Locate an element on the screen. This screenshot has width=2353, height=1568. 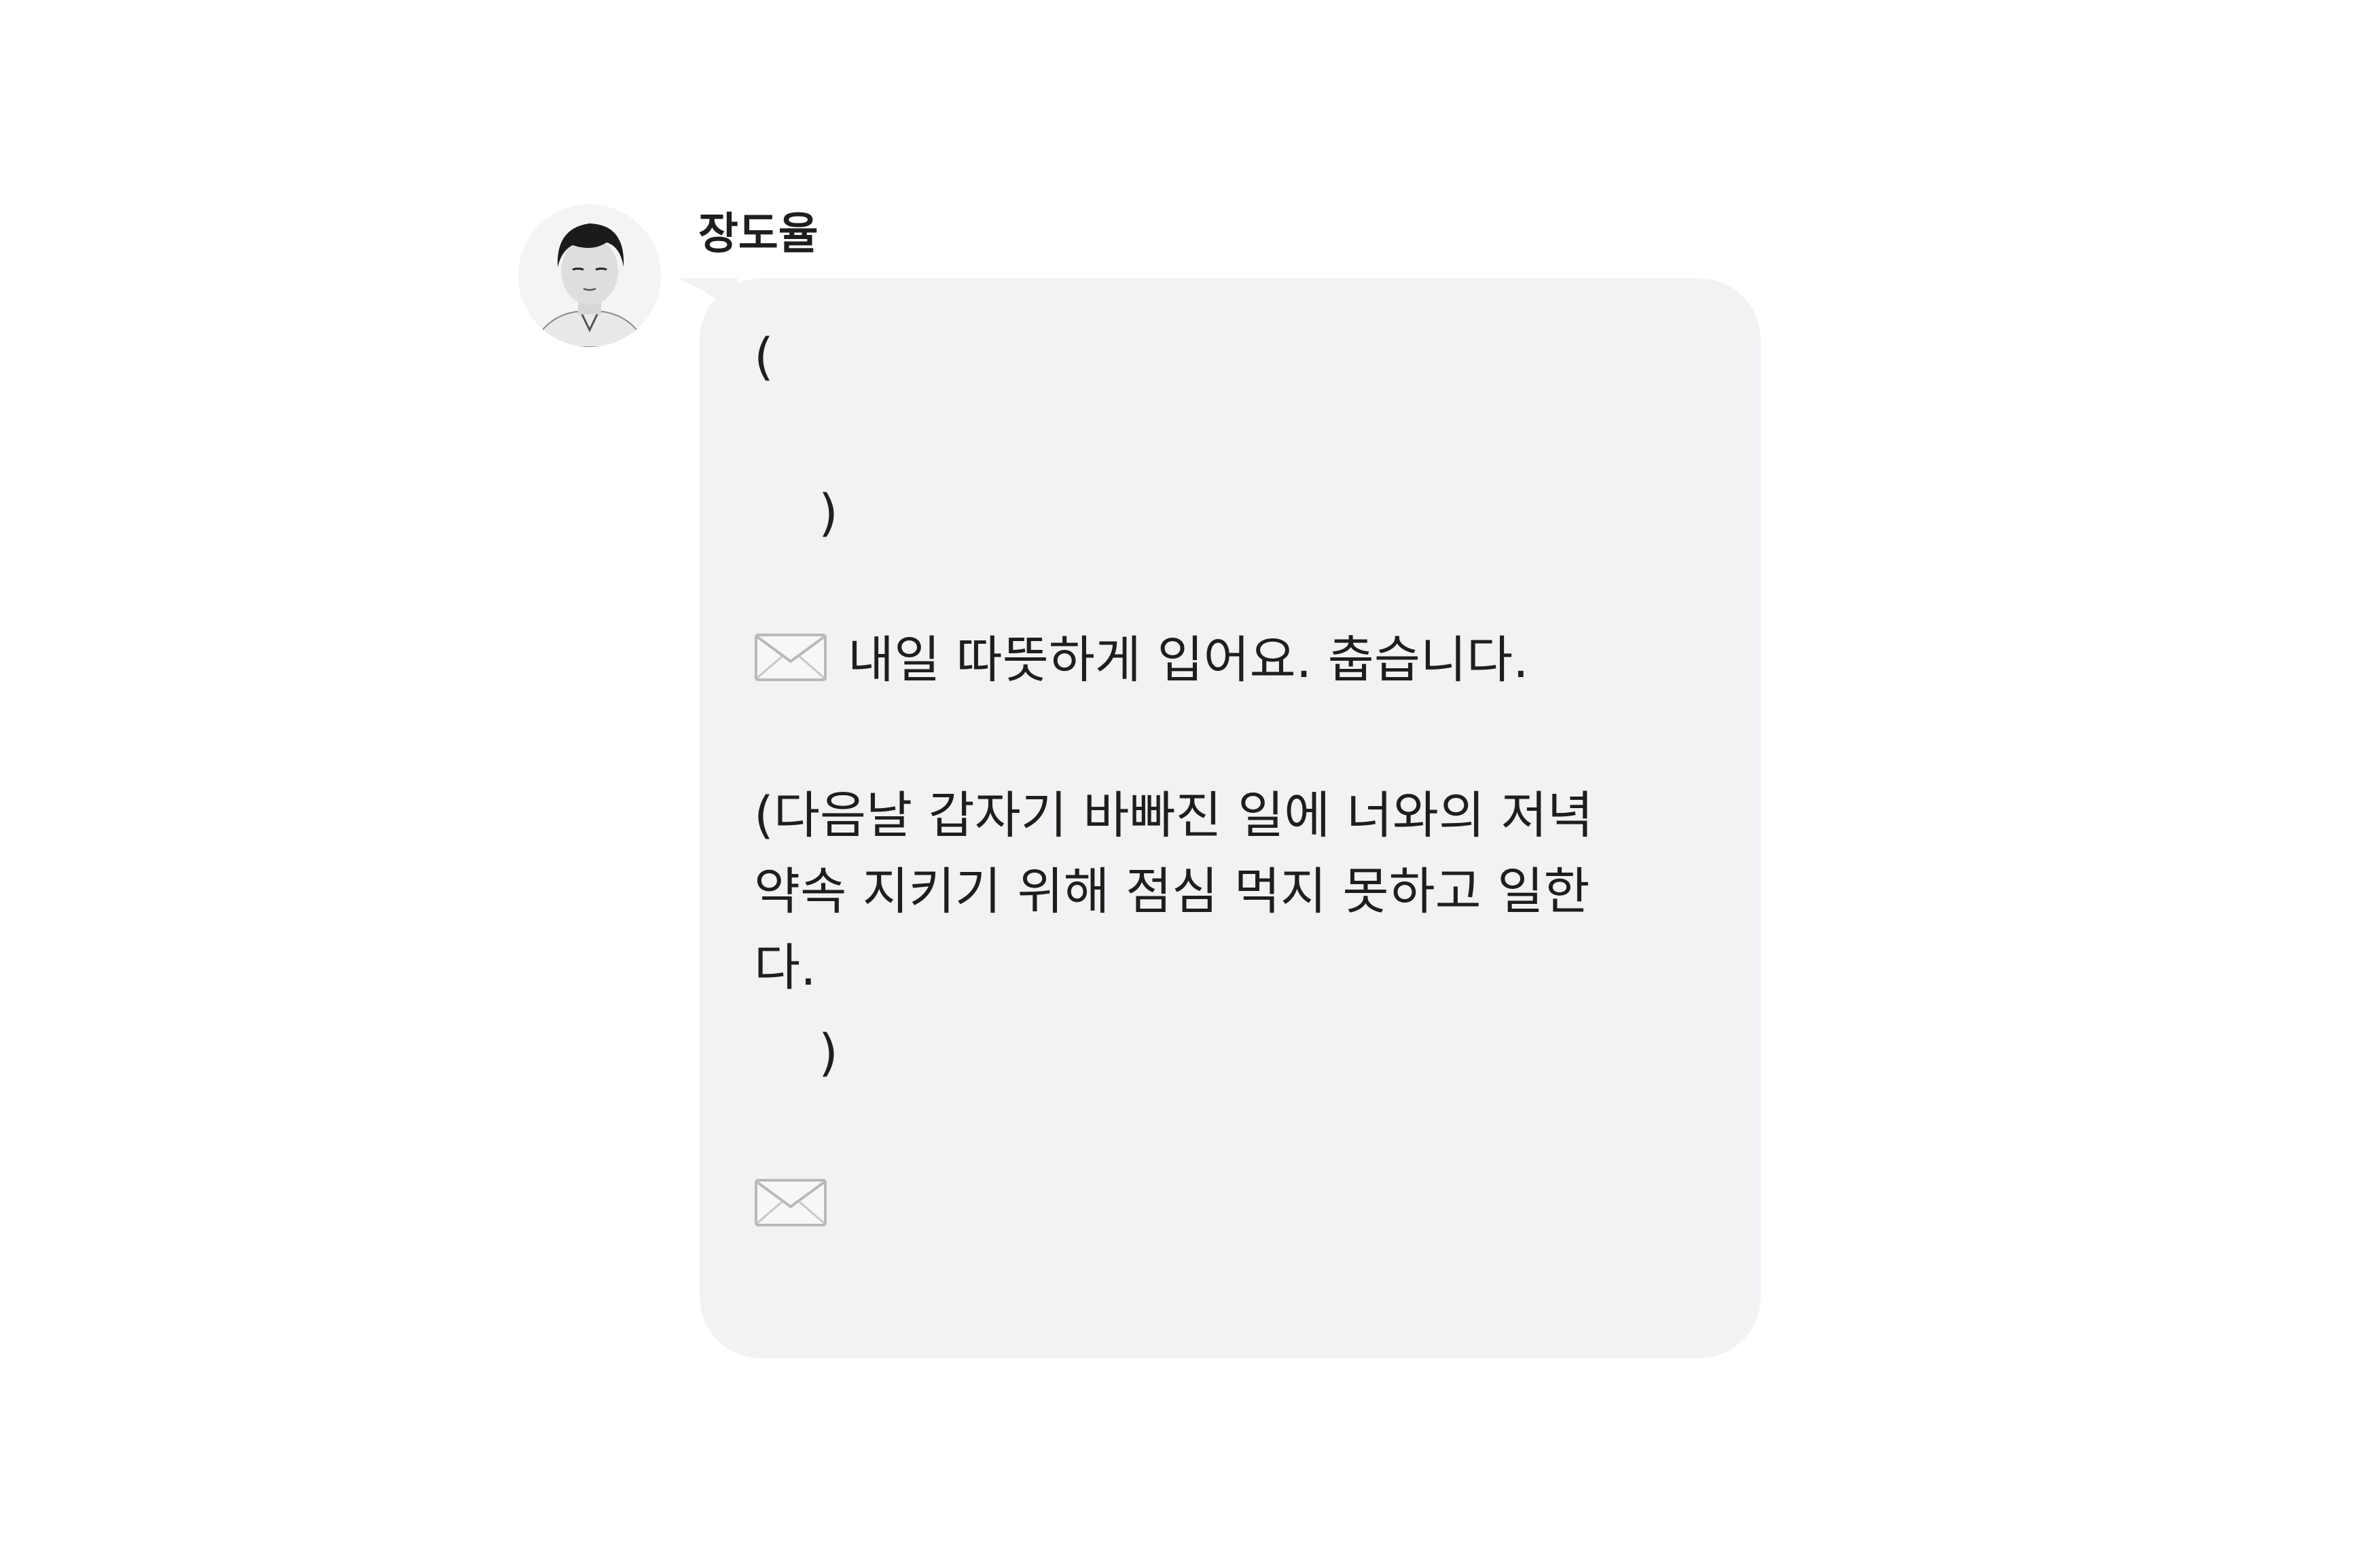
message-line: 다. is located at coordinates (785, 968).